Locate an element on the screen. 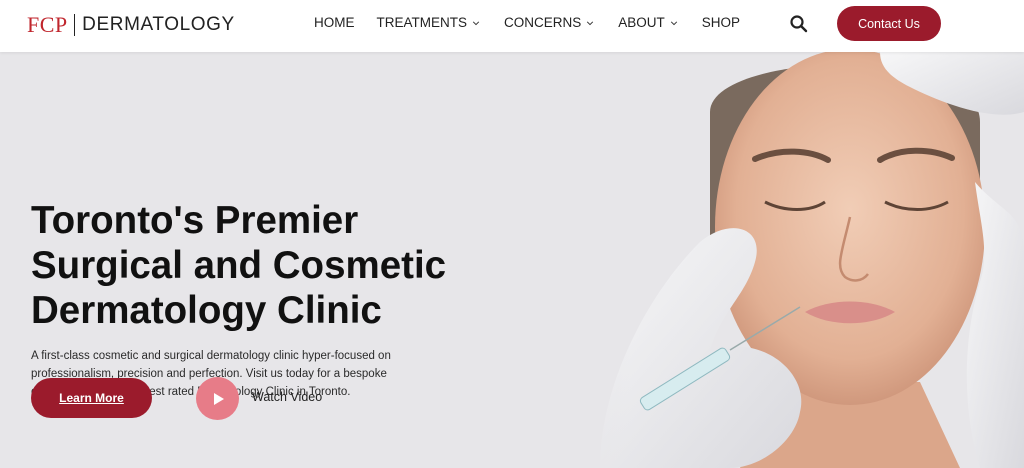 Image resolution: width=1024 pixels, height=468 pixels. site-logo: FCP DERMATOLOGY is located at coordinates (131, 25).